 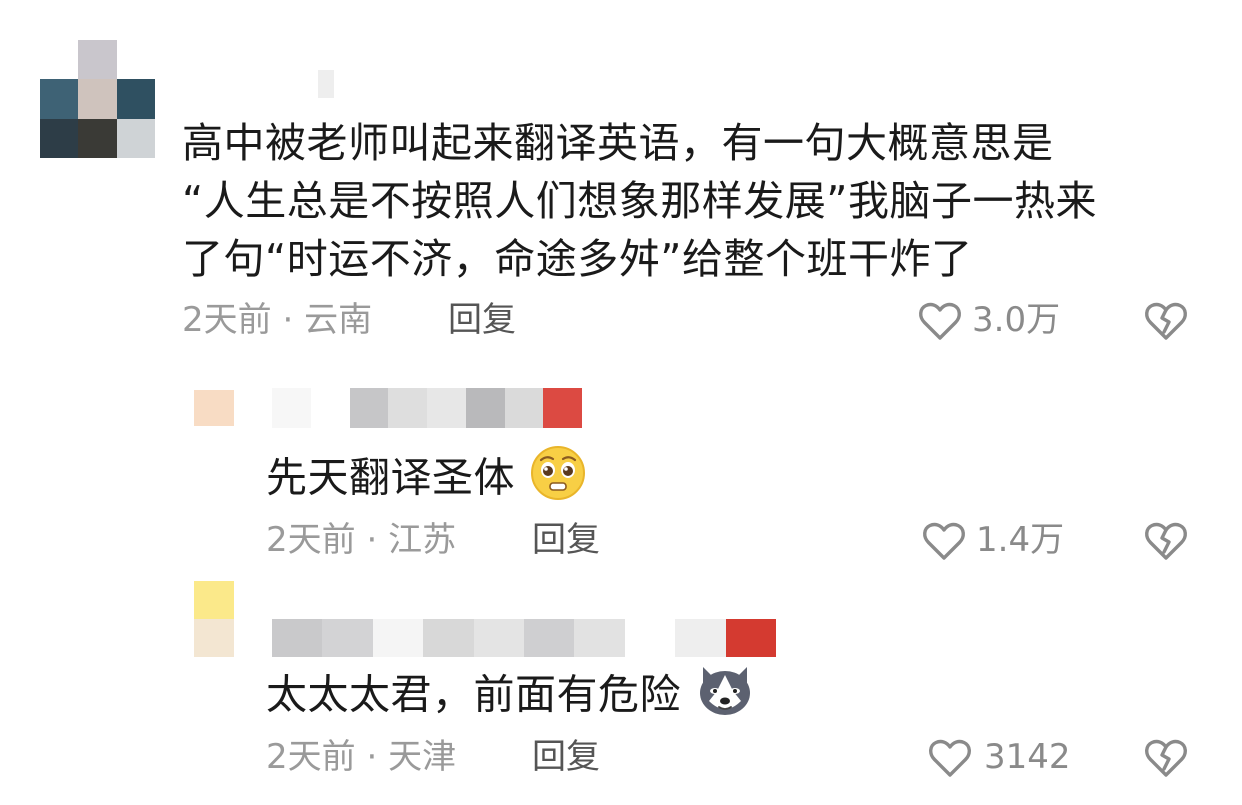 I want to click on like-count: 3.0万, so click(x=1016, y=320).